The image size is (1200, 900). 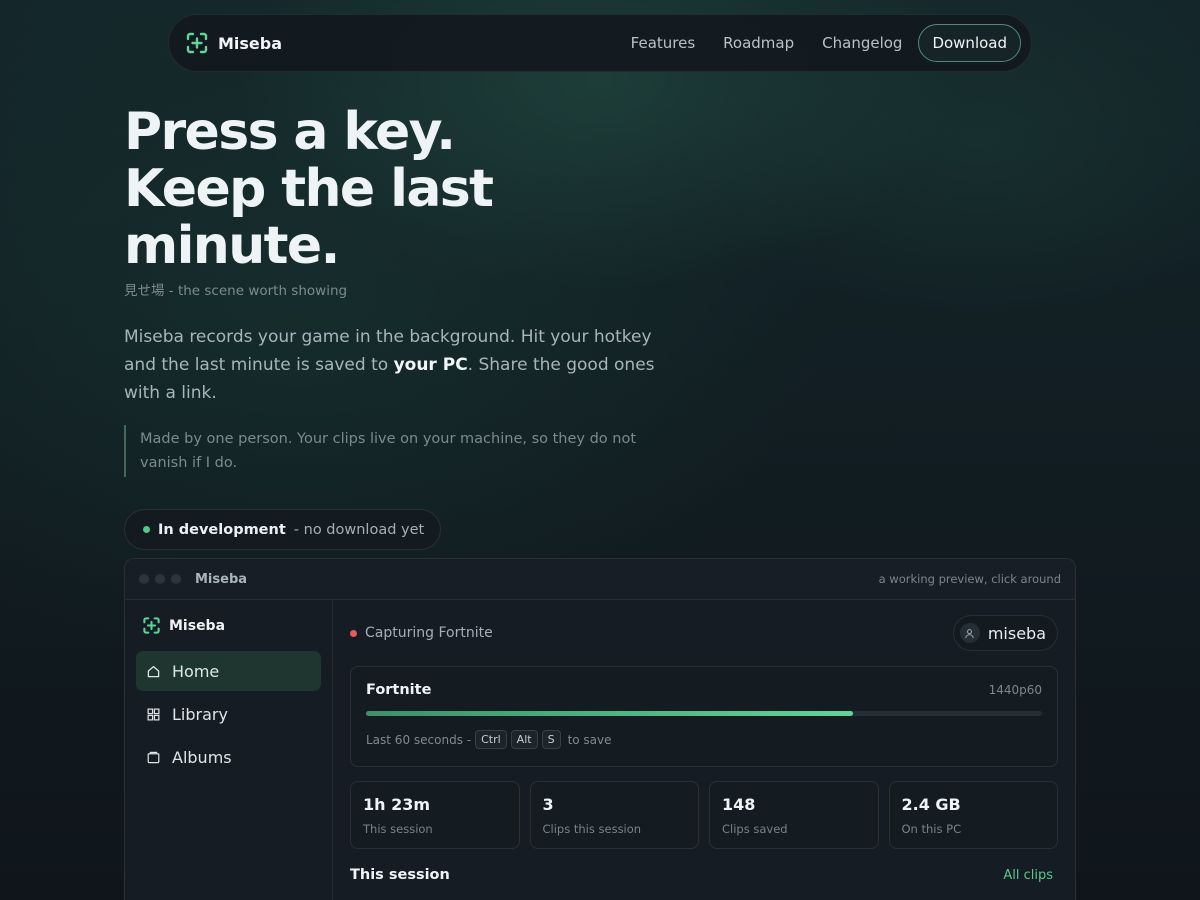 I want to click on sidebar-item-library: Library, so click(x=228, y=714).